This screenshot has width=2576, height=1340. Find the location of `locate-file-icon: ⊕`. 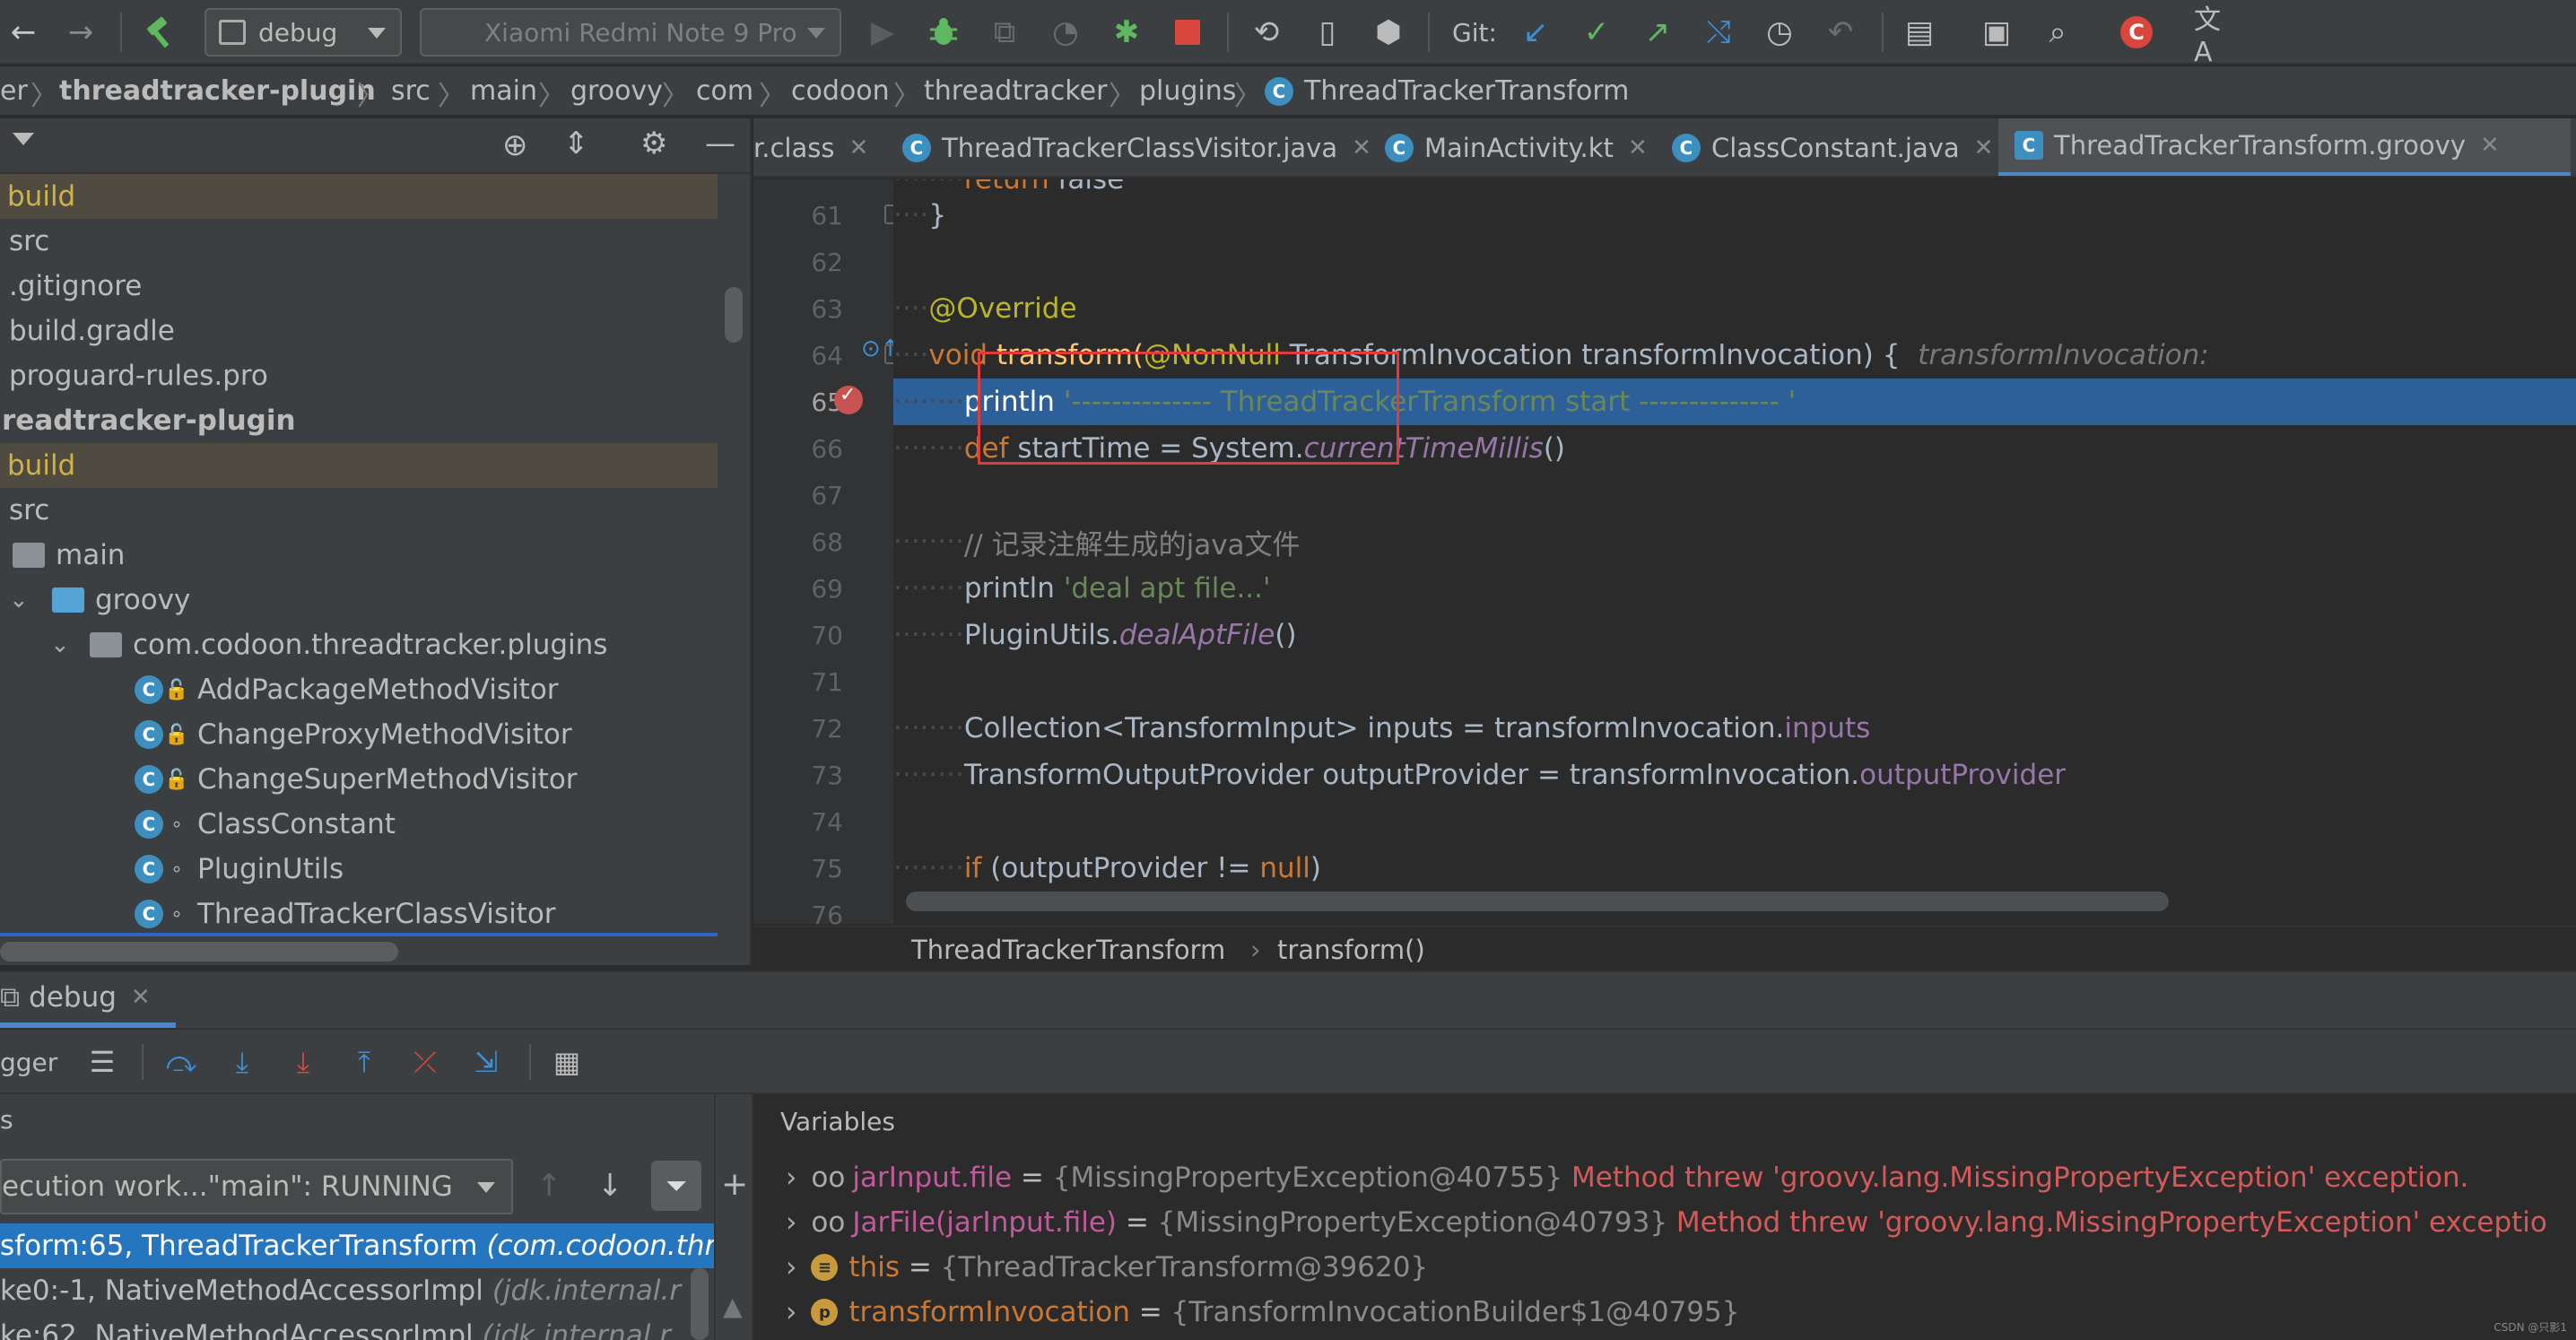

locate-file-icon: ⊕ is located at coordinates (515, 145).